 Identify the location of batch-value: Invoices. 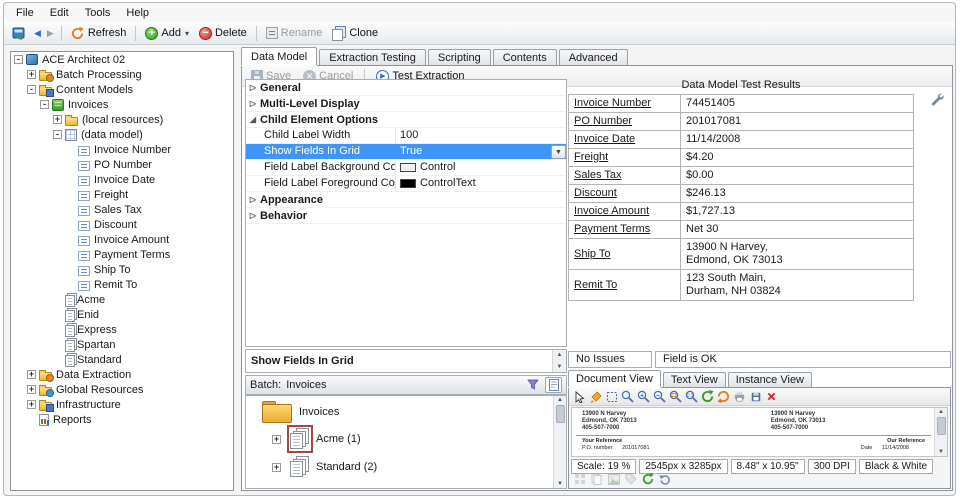
(403, 385).